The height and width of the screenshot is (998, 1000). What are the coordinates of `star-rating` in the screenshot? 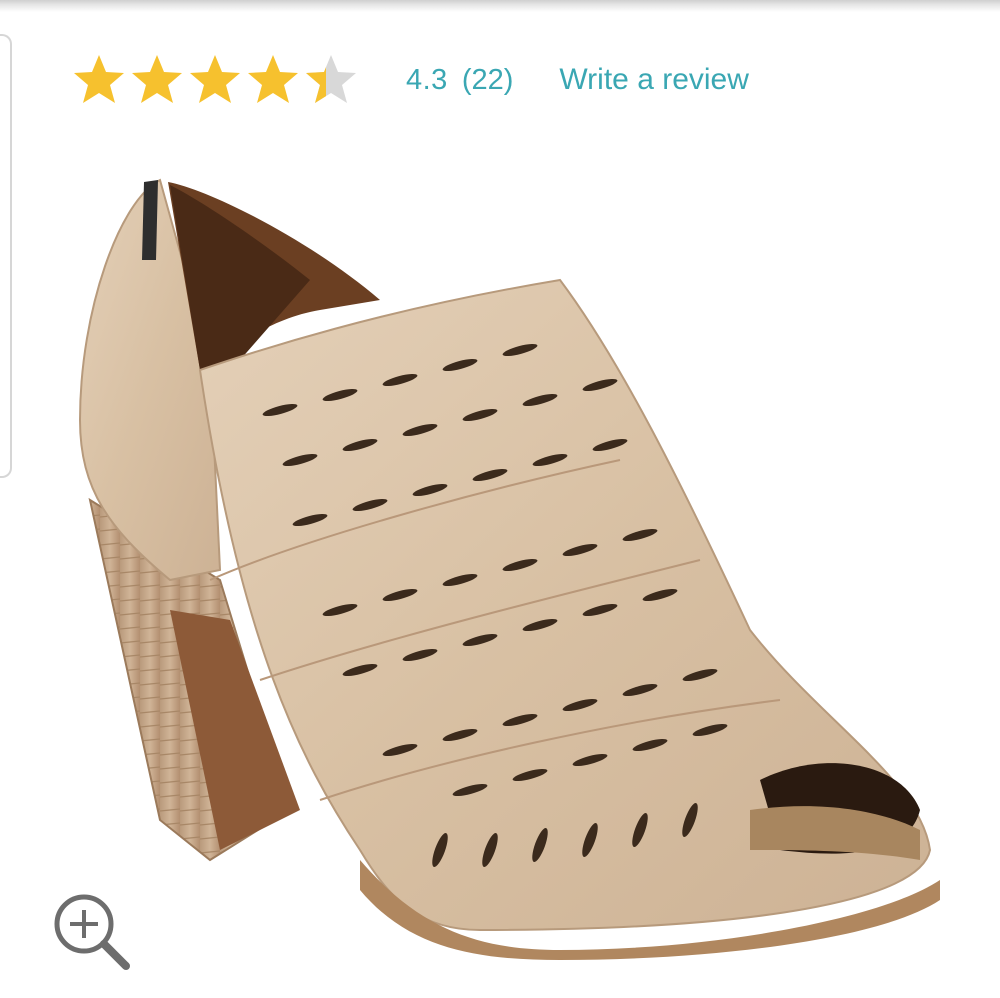 It's located at (215, 80).